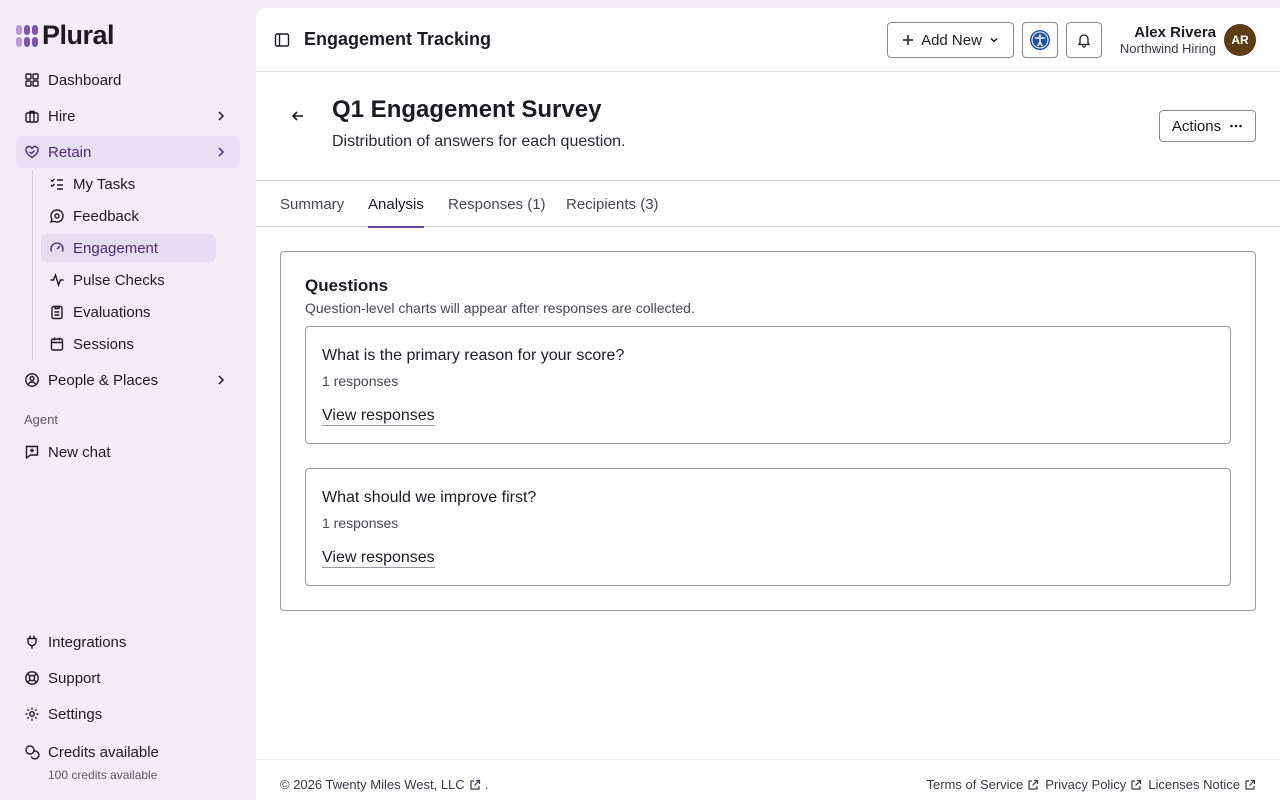 The height and width of the screenshot is (800, 1280). I want to click on sidebar-item-sessions: Sessions, so click(128, 344).